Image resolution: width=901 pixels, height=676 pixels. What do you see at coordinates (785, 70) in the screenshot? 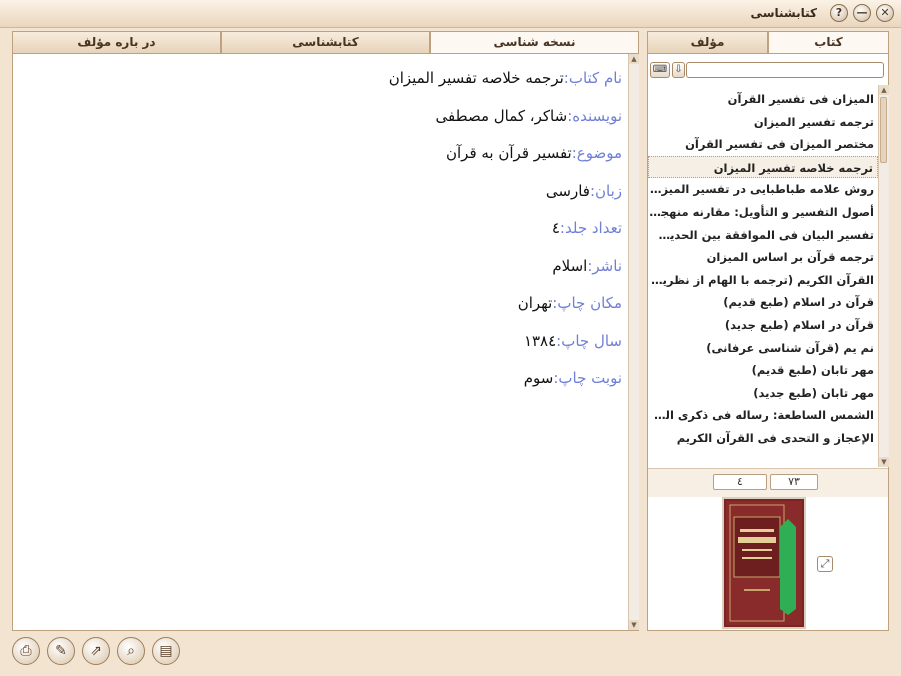
I see `search-input` at bounding box center [785, 70].